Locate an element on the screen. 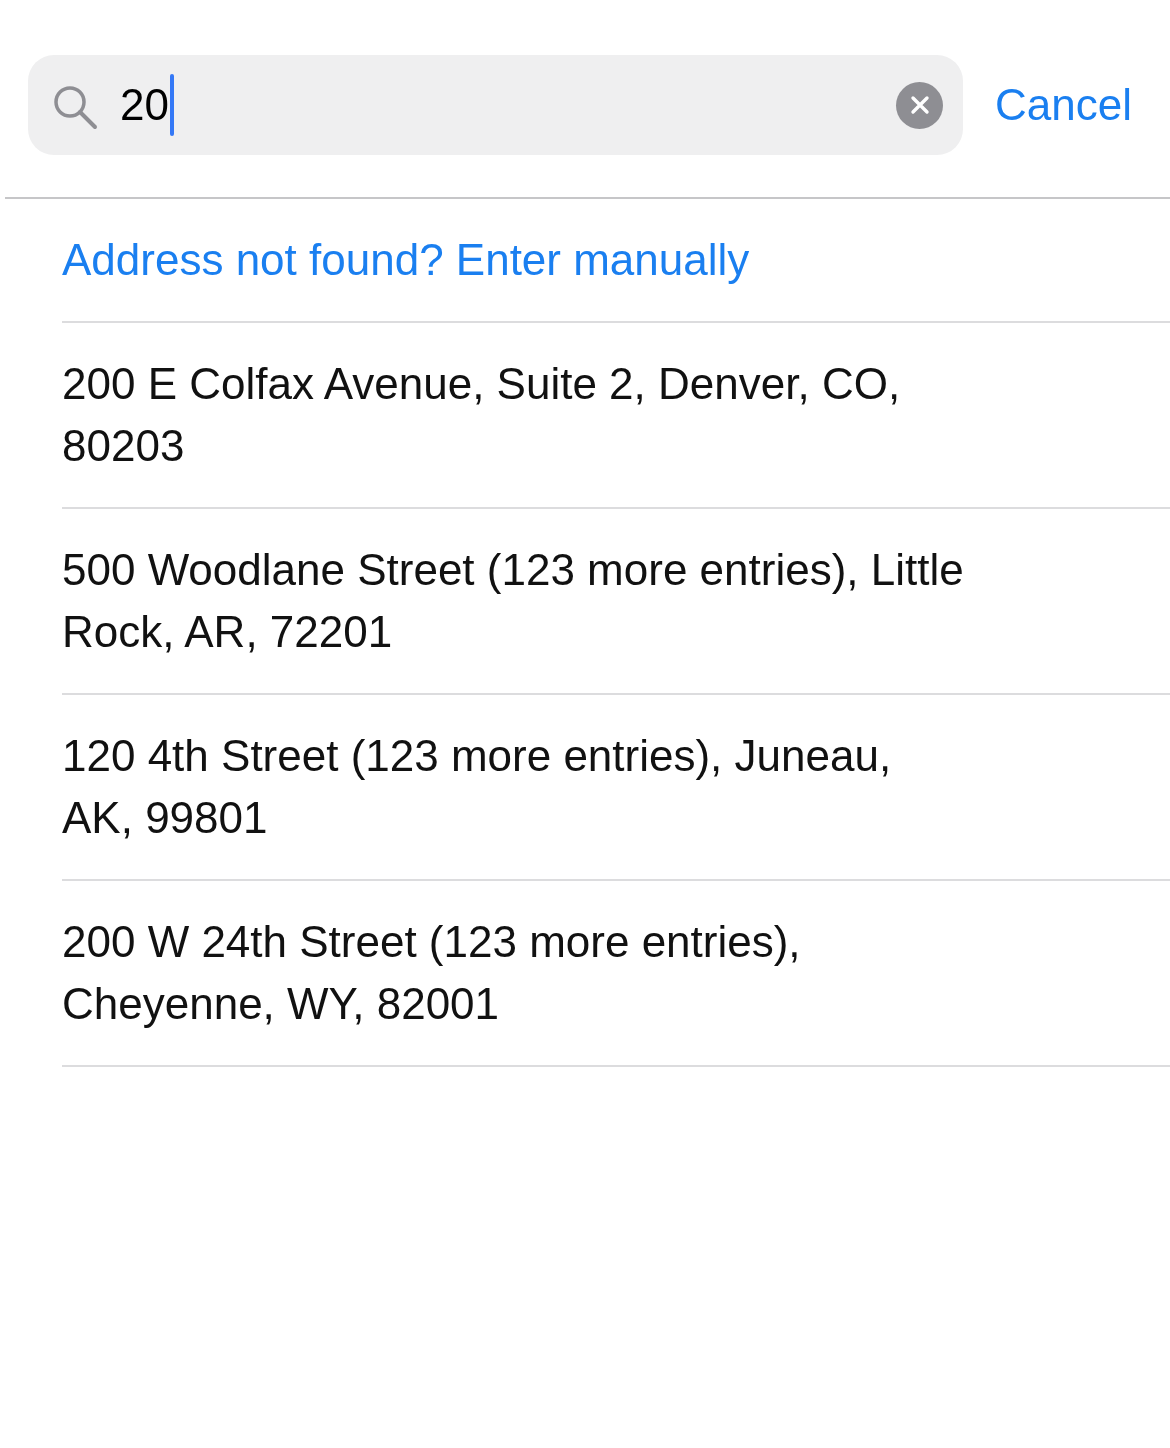  address-result: 500 Woodlane Street (123 more entries), Little Rock, AR, 72201 is located at coordinates (616, 602).